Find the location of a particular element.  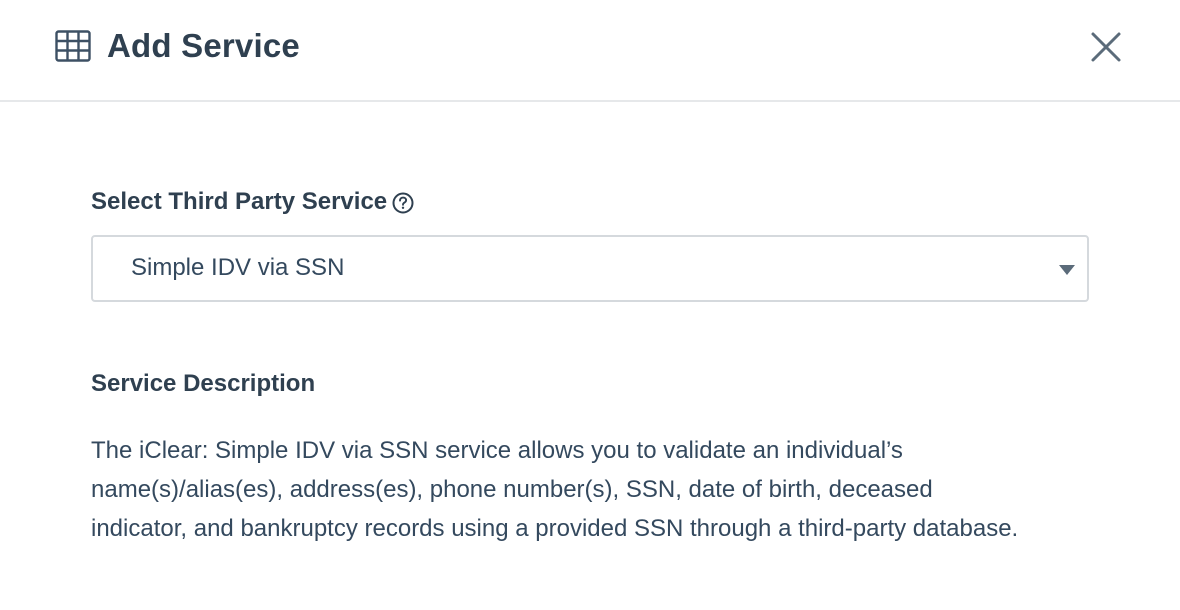

table-grid-icon is located at coordinates (73, 46).